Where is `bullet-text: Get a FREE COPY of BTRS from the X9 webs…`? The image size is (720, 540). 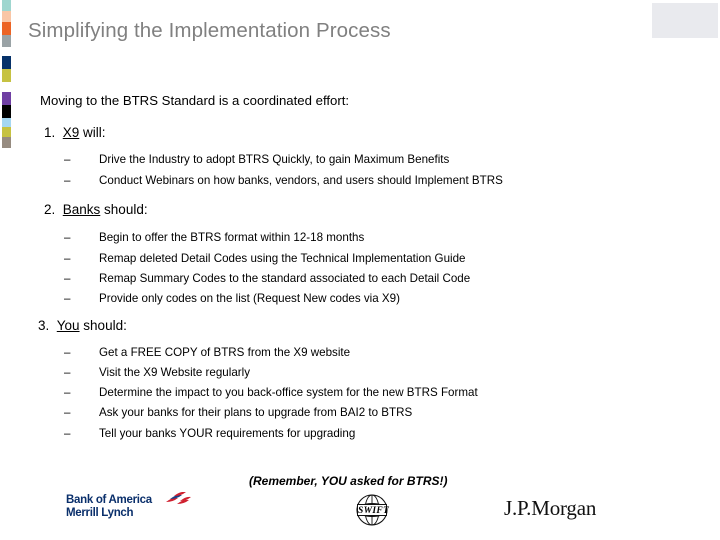 bullet-text: Get a FREE COPY of BTRS from the X9 webs… is located at coordinates (225, 352).